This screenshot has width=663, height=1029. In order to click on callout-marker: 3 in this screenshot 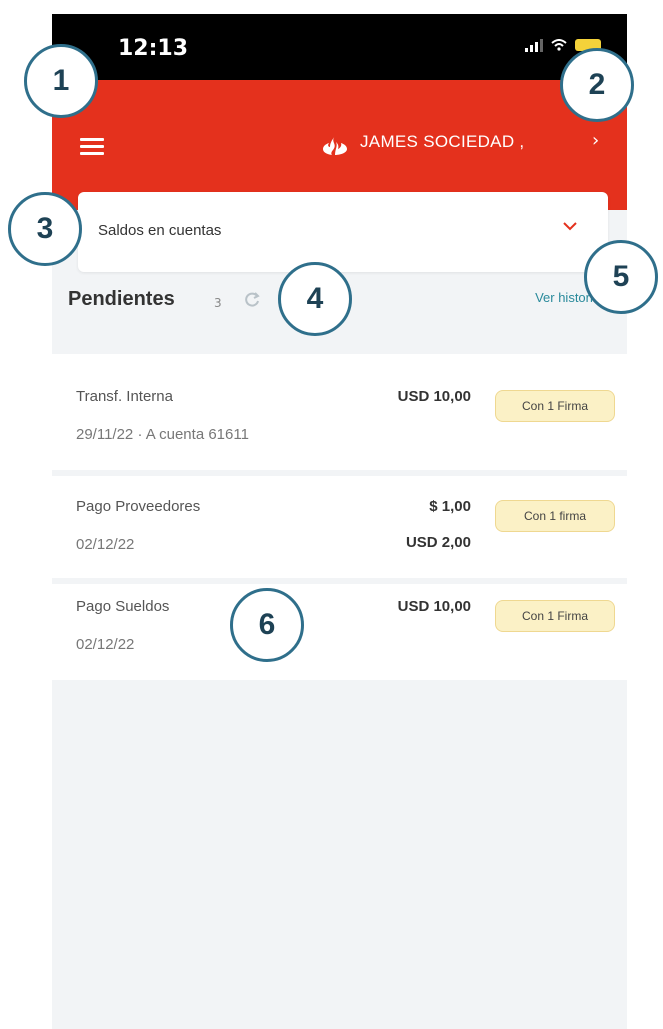, I will do `click(45, 229)`.